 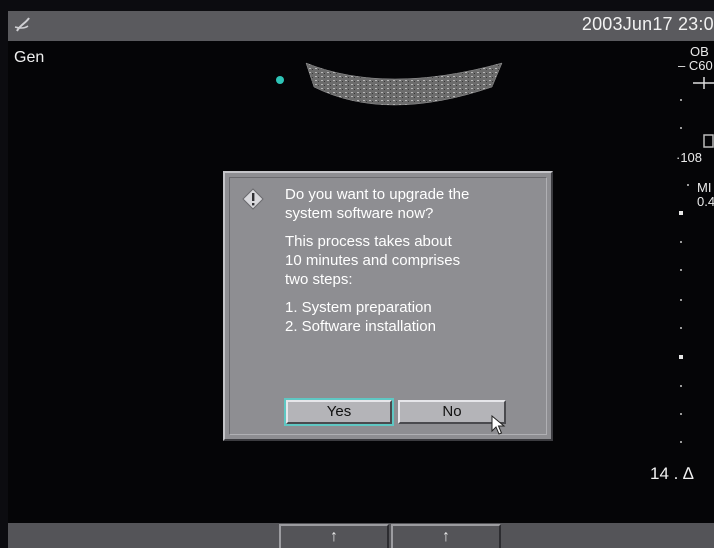 I want to click on yes-button: Yes, so click(x=339, y=412).